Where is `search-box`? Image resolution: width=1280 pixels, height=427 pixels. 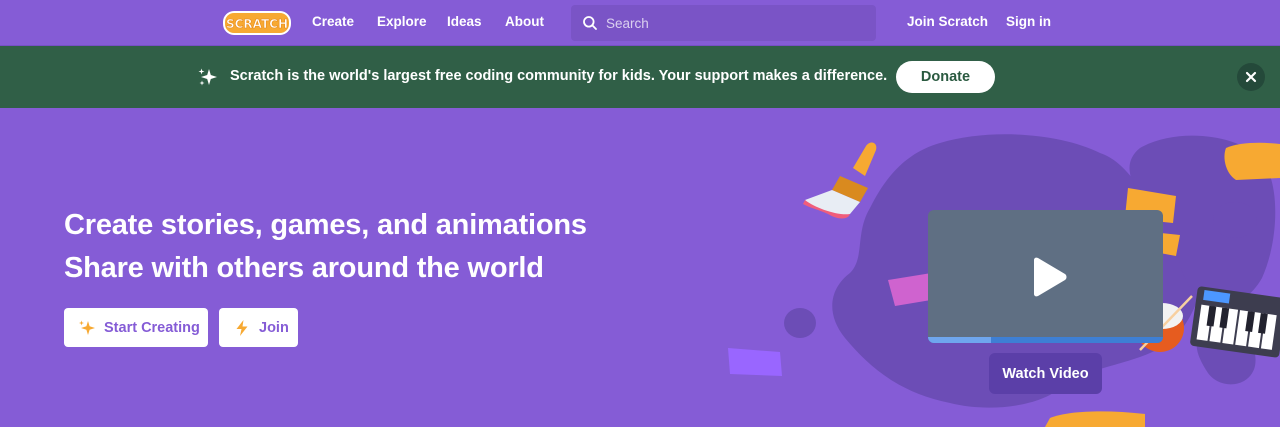 search-box is located at coordinates (723, 23).